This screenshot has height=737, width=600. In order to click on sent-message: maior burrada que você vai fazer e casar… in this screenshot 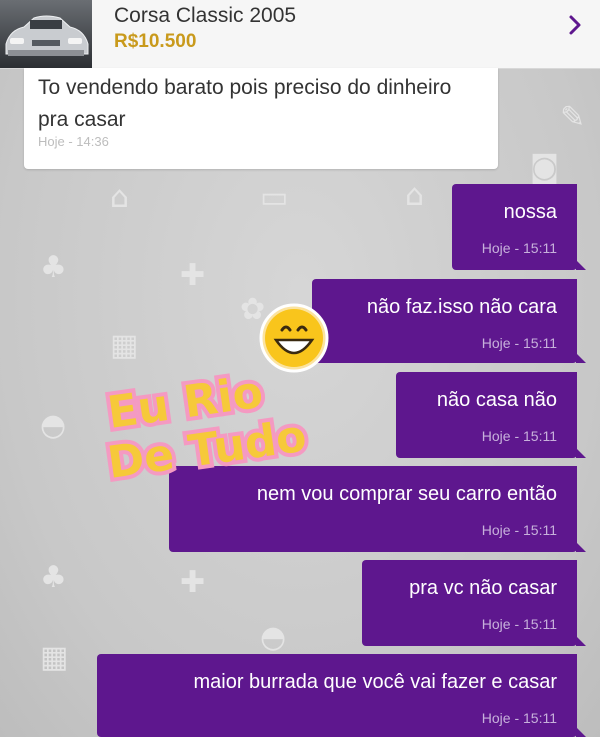, I will do `click(341, 695)`.